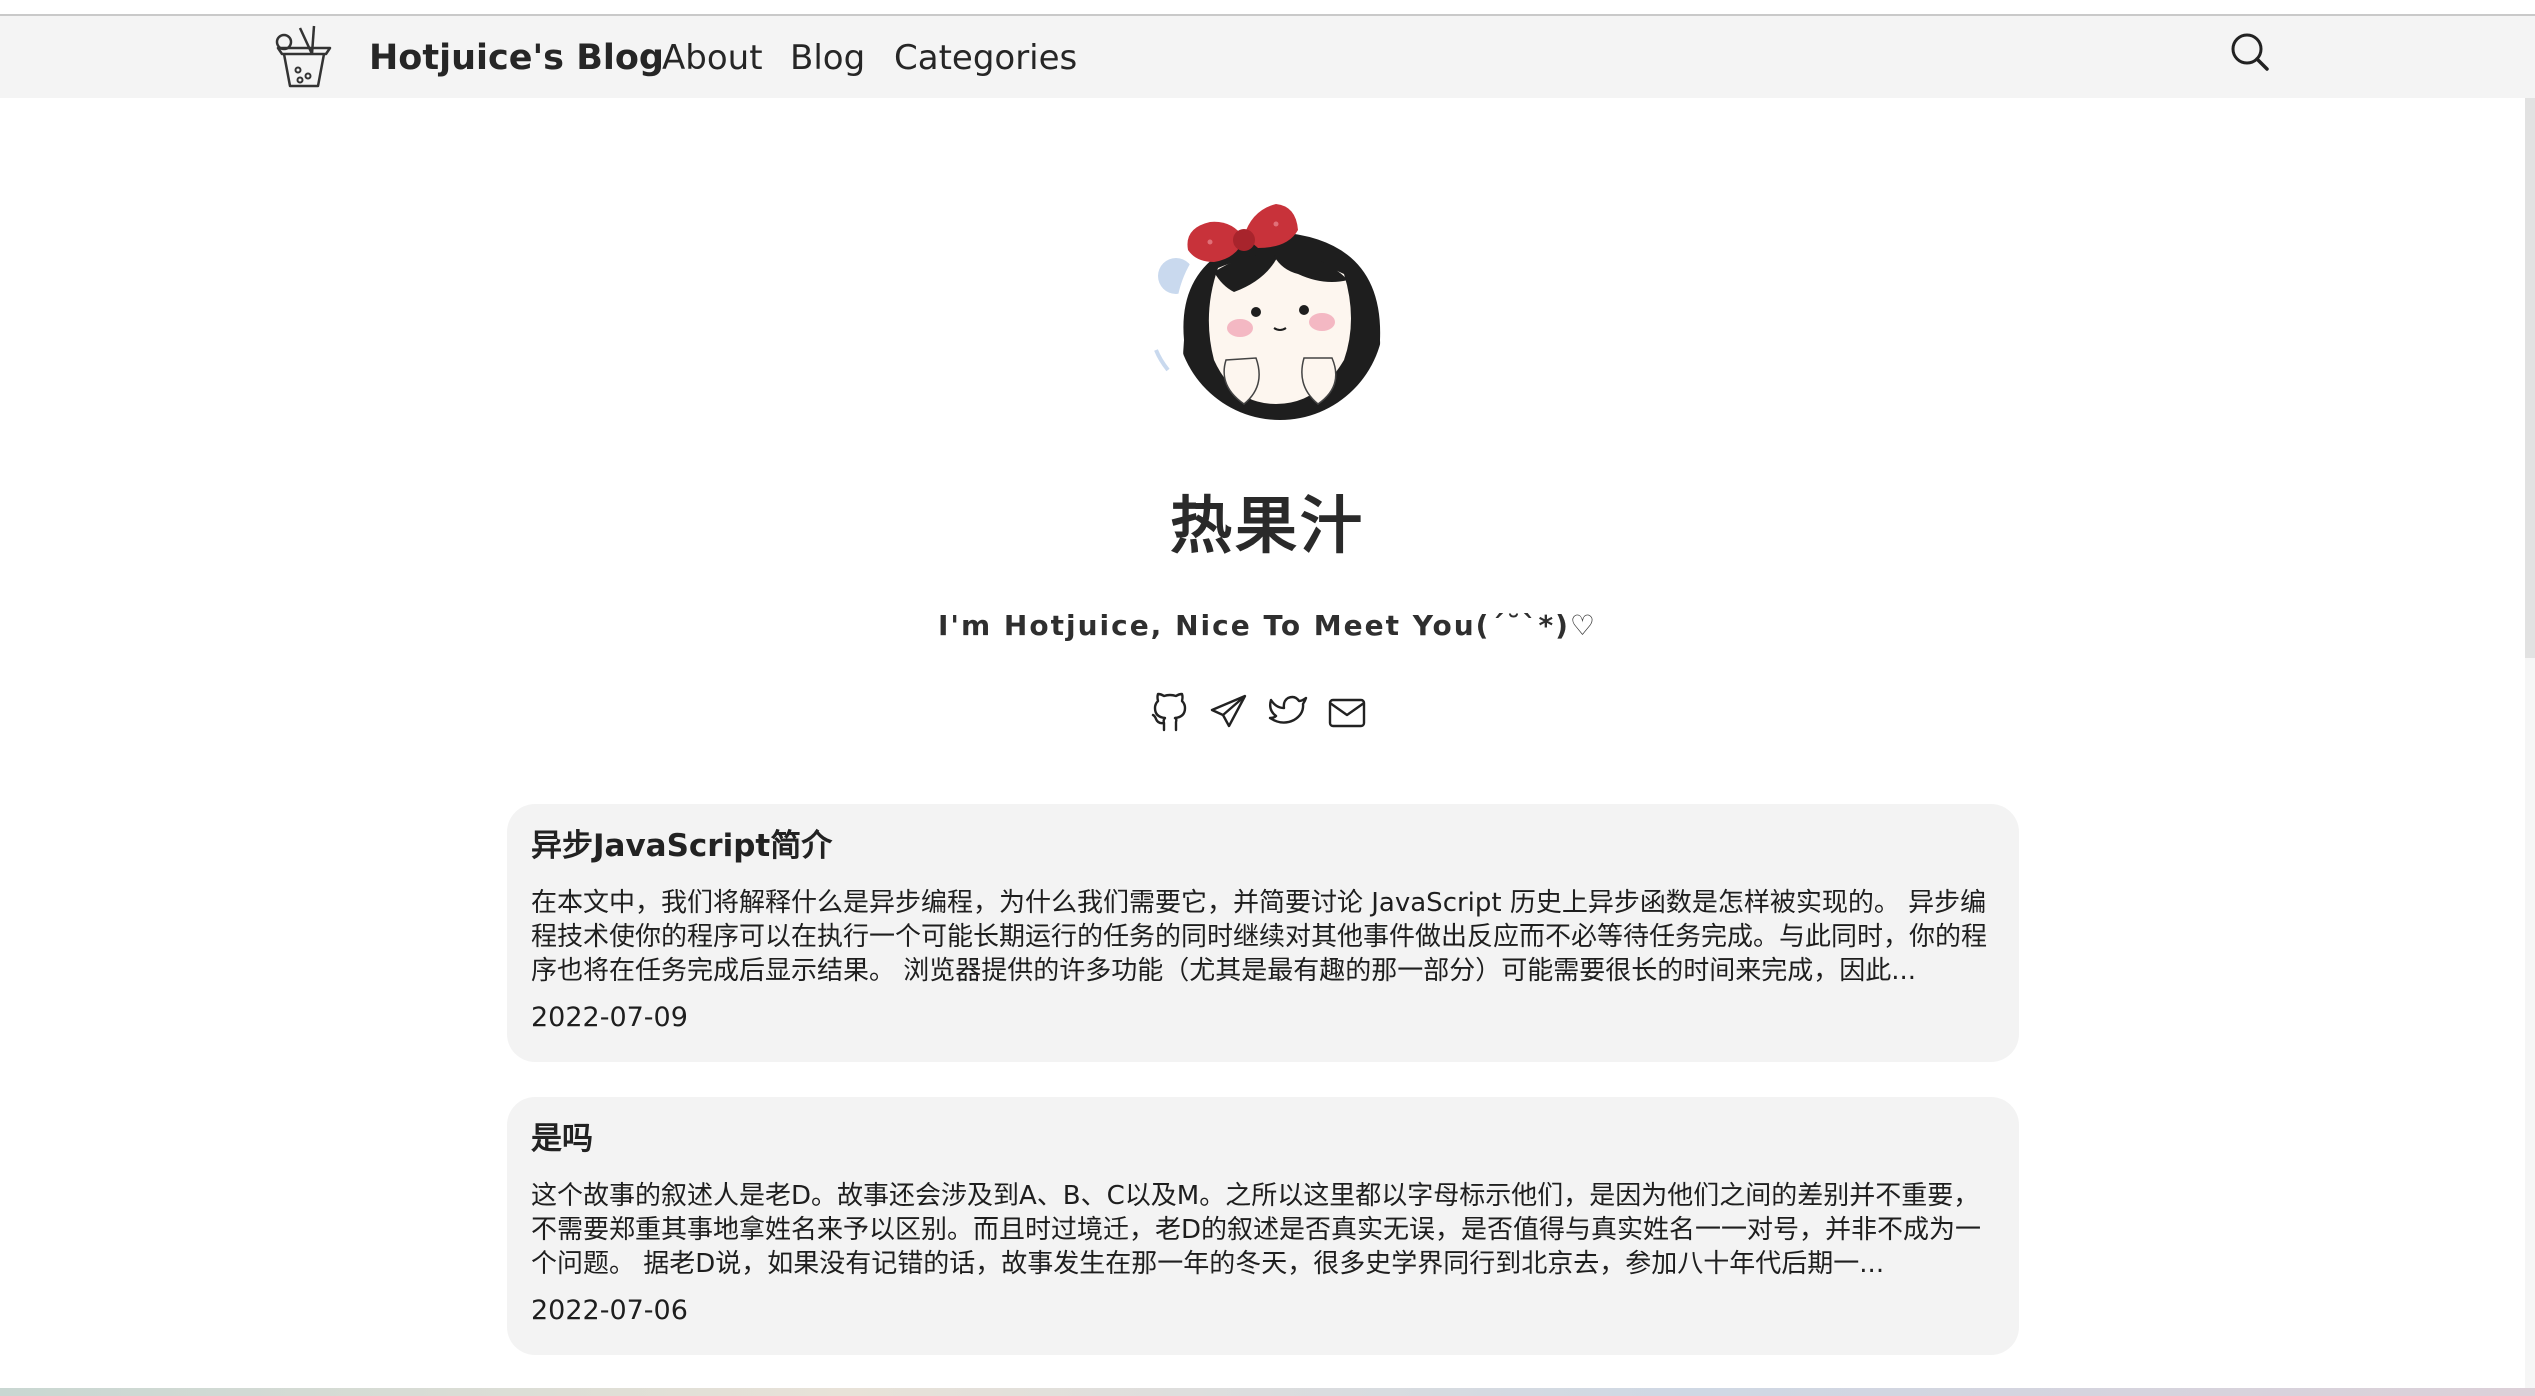  What do you see at coordinates (516, 58) in the screenshot?
I see `site-title: Hotjuice's Blog` at bounding box center [516, 58].